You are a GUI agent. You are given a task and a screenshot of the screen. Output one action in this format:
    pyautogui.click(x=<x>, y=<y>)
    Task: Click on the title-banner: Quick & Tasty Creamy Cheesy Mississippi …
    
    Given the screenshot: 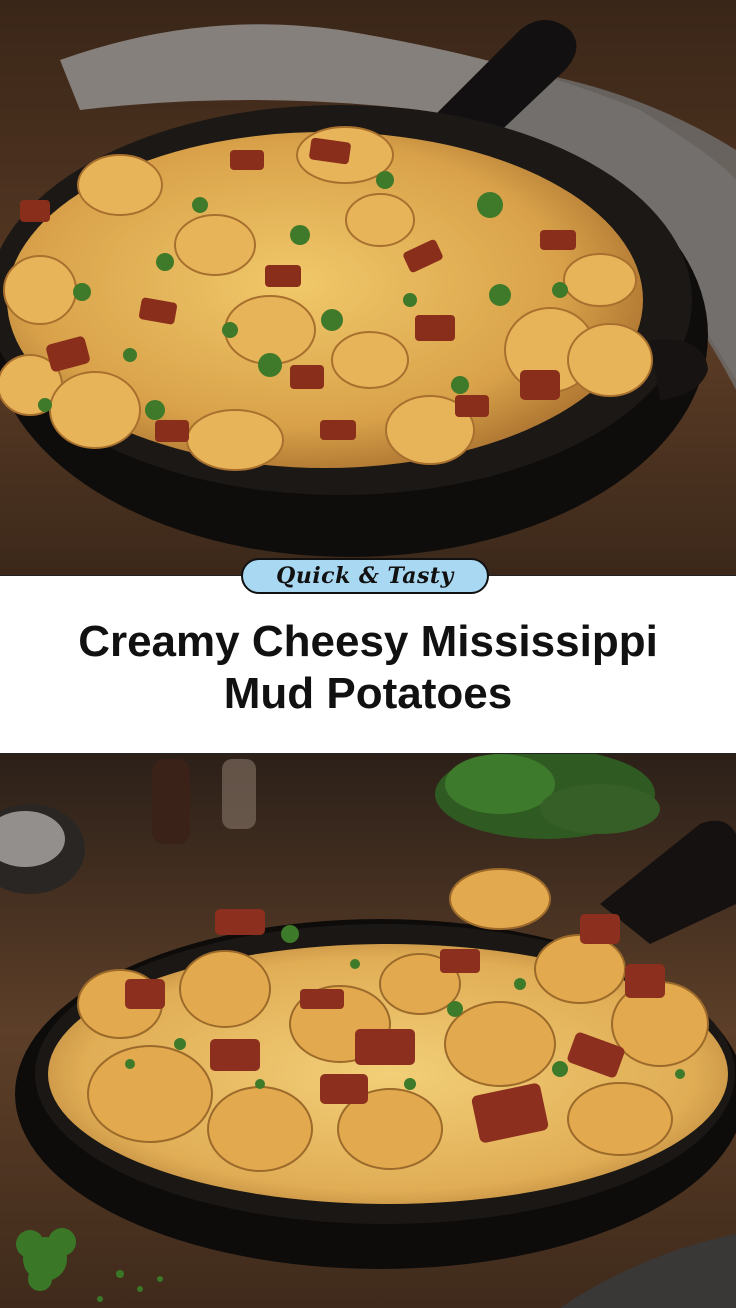 What is the action you would take?
    pyautogui.click(x=368, y=656)
    